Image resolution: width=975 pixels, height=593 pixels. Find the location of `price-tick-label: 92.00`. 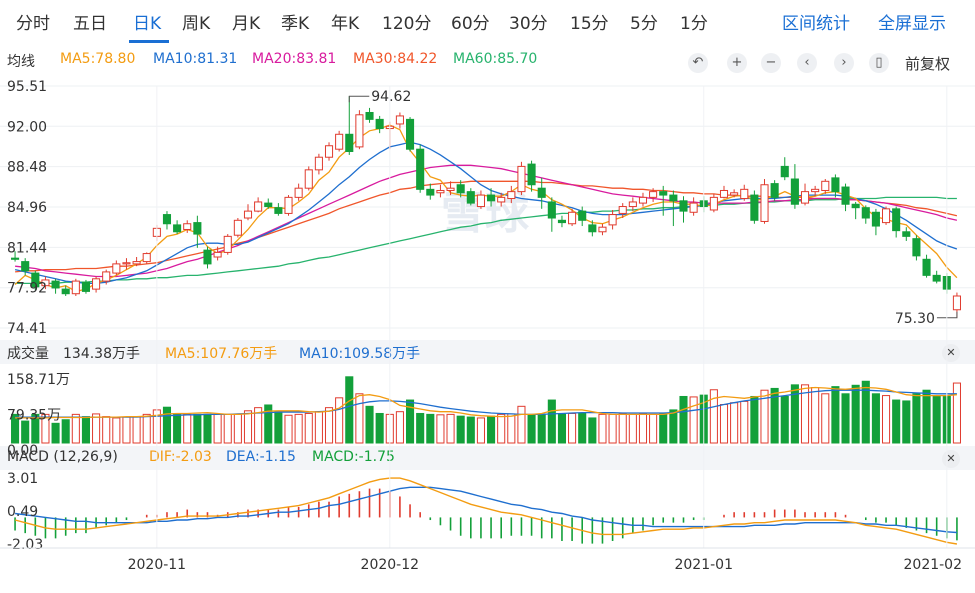

price-tick-label: 92.00 is located at coordinates (27, 127).